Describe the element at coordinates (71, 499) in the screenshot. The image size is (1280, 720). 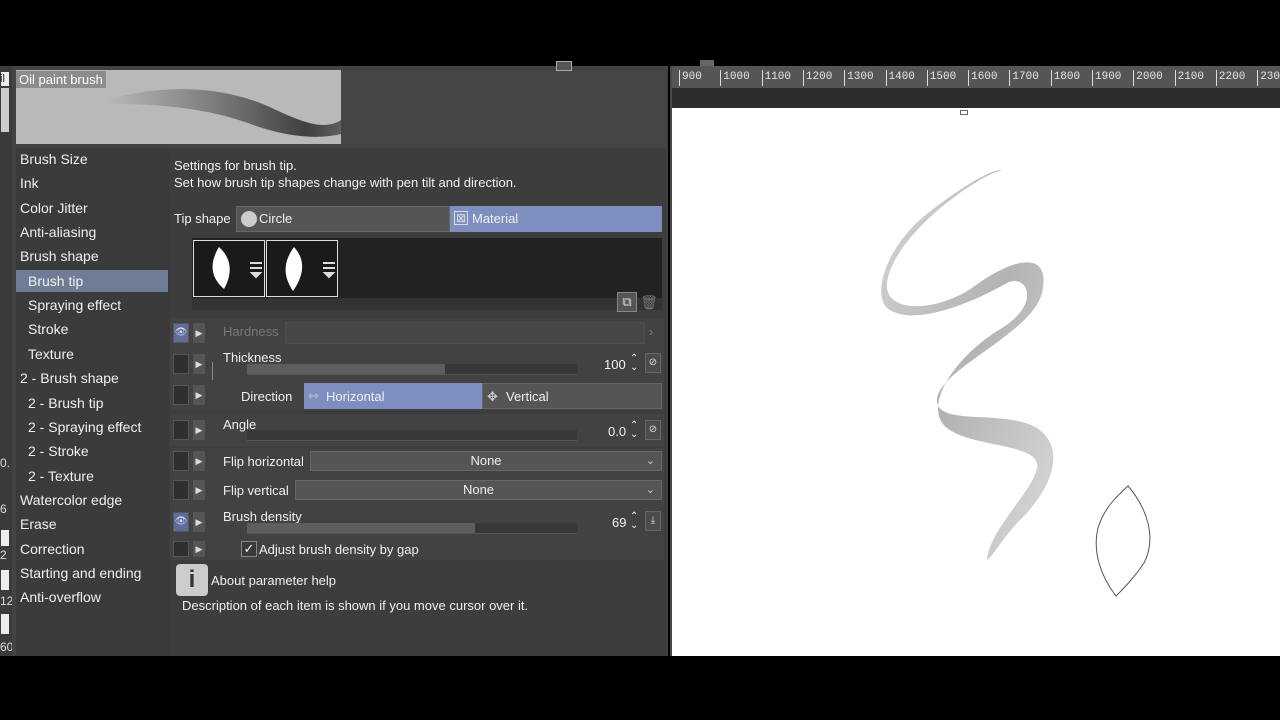
I see `category-label: Watercolor edge` at that location.